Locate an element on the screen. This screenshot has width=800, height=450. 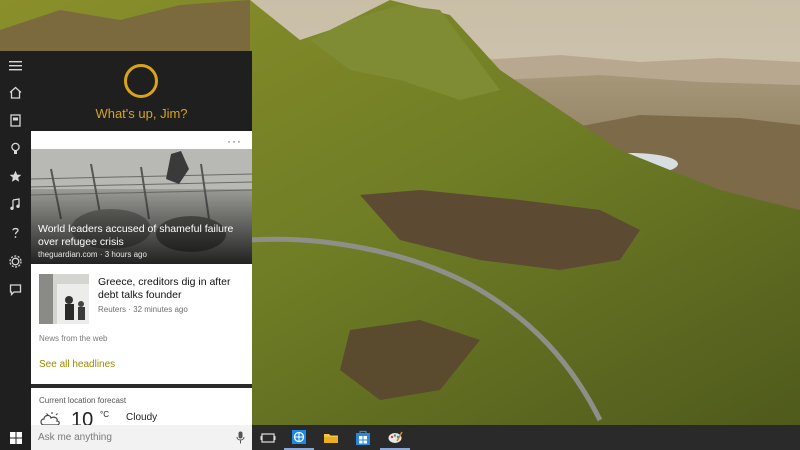
taskbar is located at coordinates (400, 437).